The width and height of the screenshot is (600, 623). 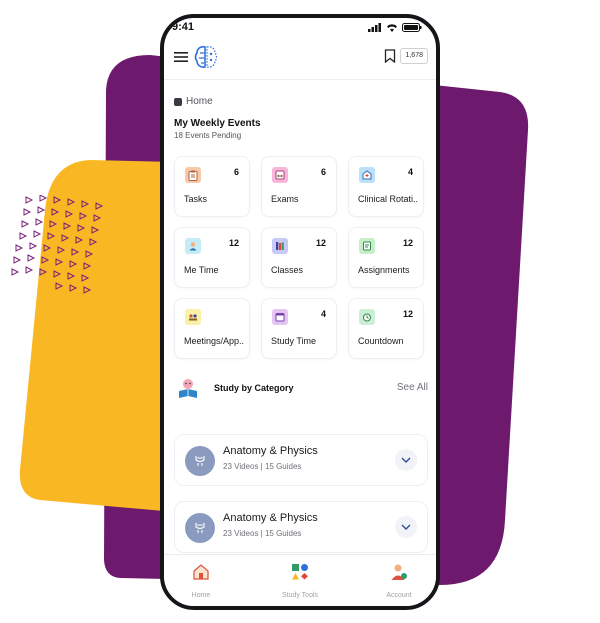 What do you see at coordinates (206, 57) in the screenshot?
I see `brain-logo-icon` at bounding box center [206, 57].